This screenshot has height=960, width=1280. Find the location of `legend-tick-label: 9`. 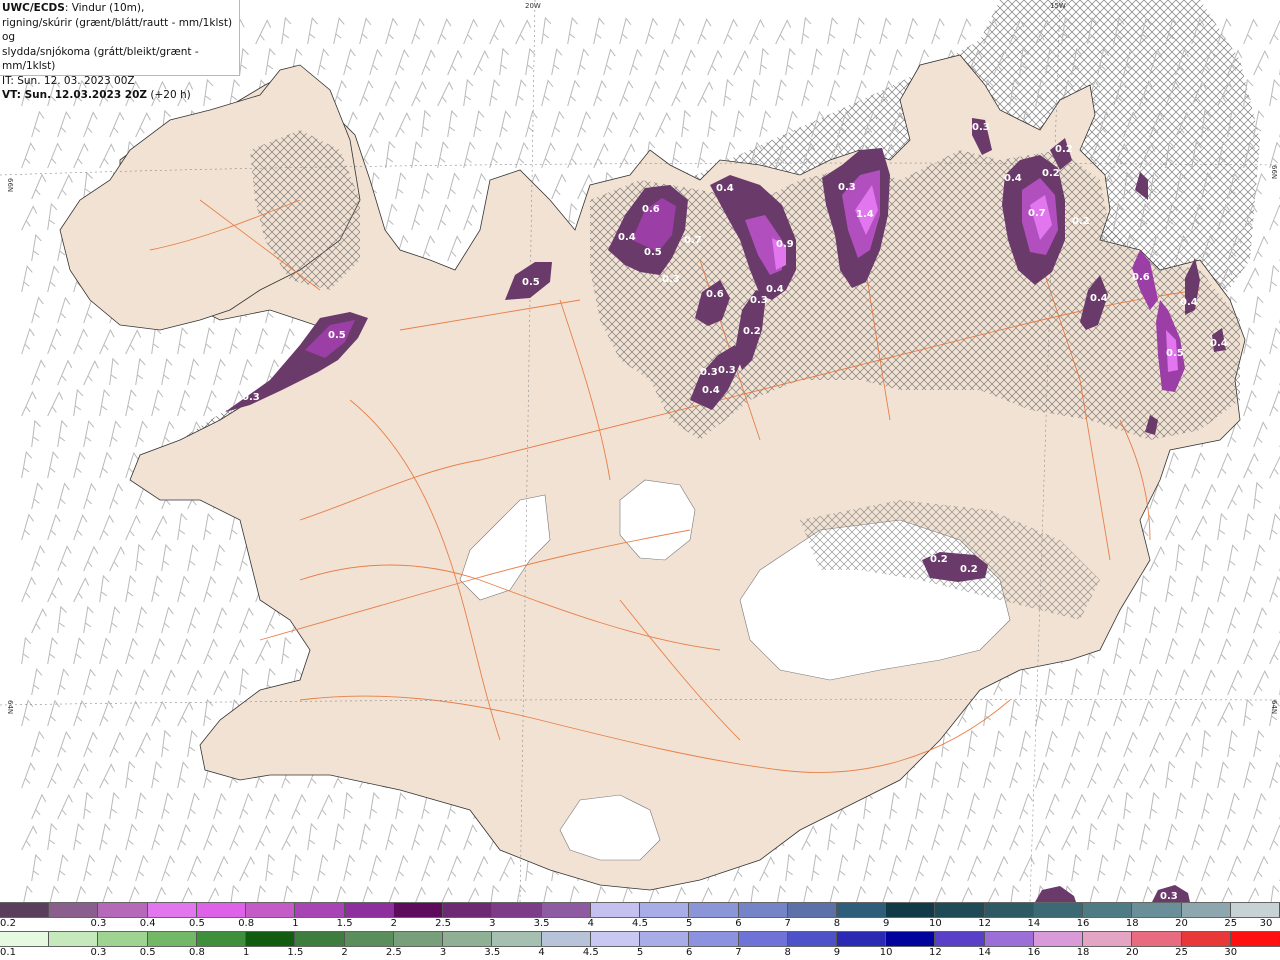

legend-tick-label: 9 is located at coordinates (886, 923).